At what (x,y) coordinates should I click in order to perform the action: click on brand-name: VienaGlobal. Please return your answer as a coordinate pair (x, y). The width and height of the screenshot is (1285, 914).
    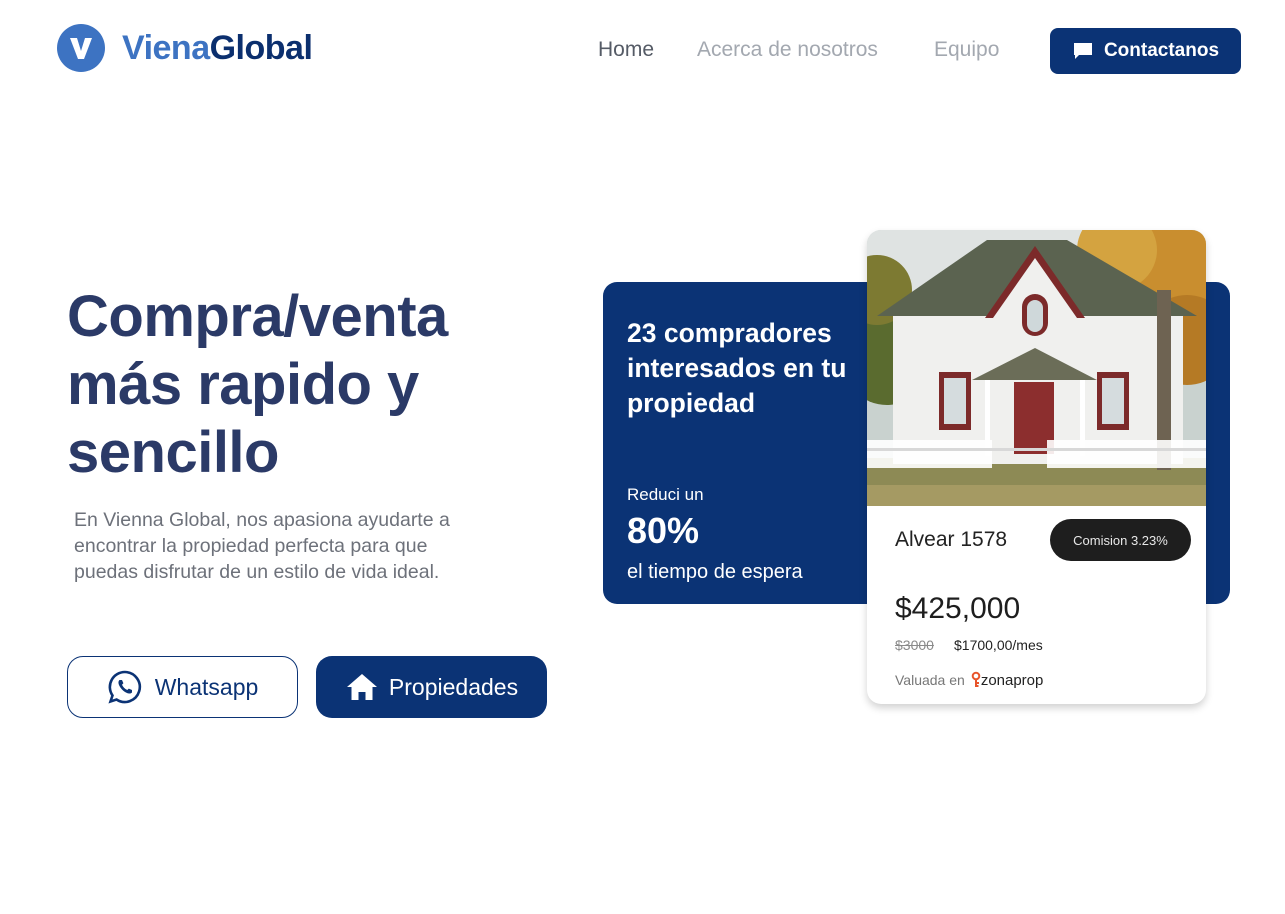
    Looking at the image, I should click on (217, 48).